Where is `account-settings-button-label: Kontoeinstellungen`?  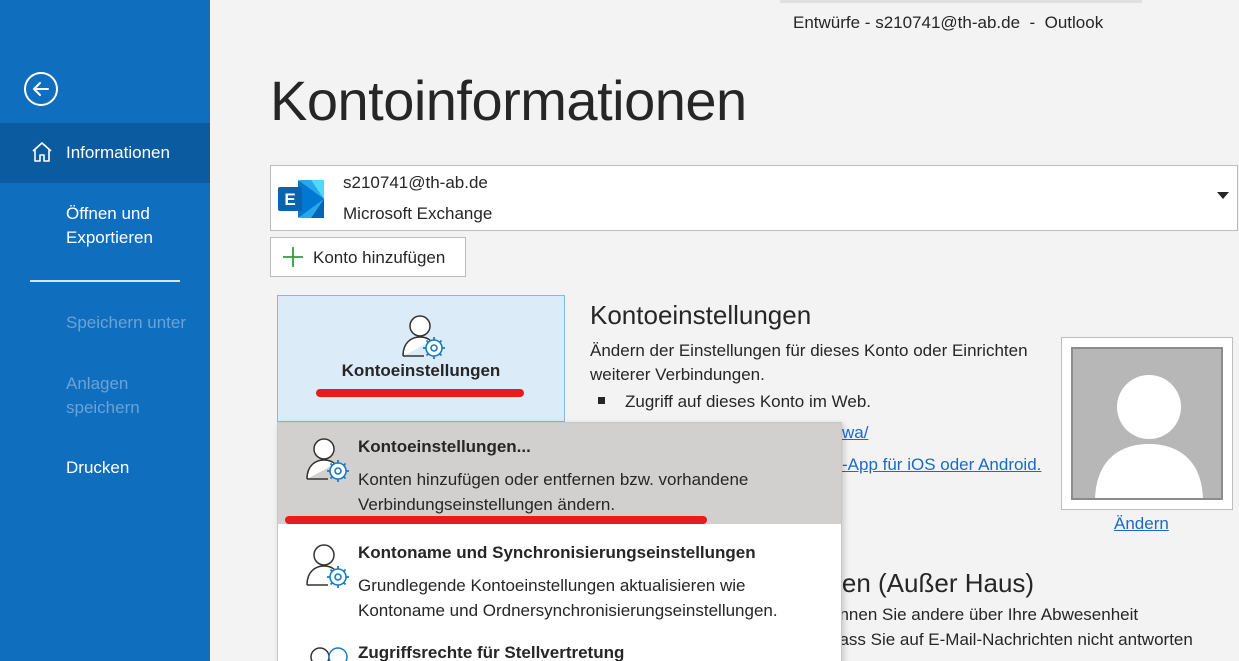 account-settings-button-label: Kontoeinstellungen is located at coordinates (421, 370).